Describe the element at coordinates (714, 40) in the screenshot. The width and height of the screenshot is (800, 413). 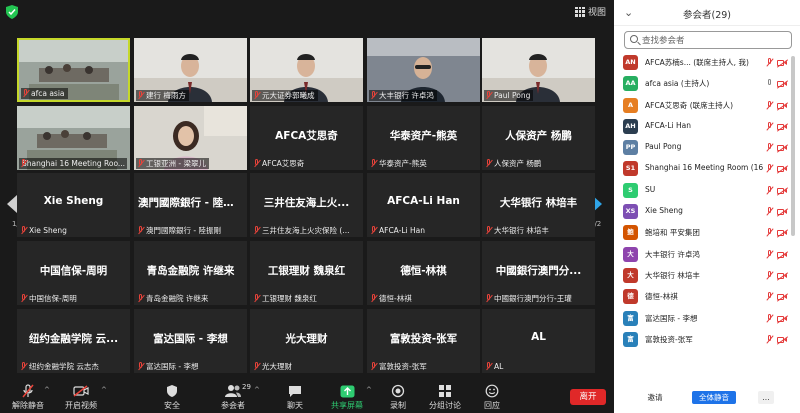
I see `search-participants-input` at that location.